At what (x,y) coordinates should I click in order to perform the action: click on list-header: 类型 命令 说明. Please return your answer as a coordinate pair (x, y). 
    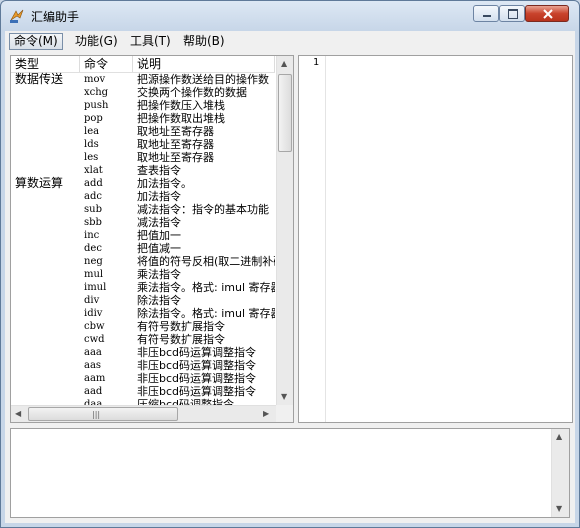
    Looking at the image, I should click on (143, 64).